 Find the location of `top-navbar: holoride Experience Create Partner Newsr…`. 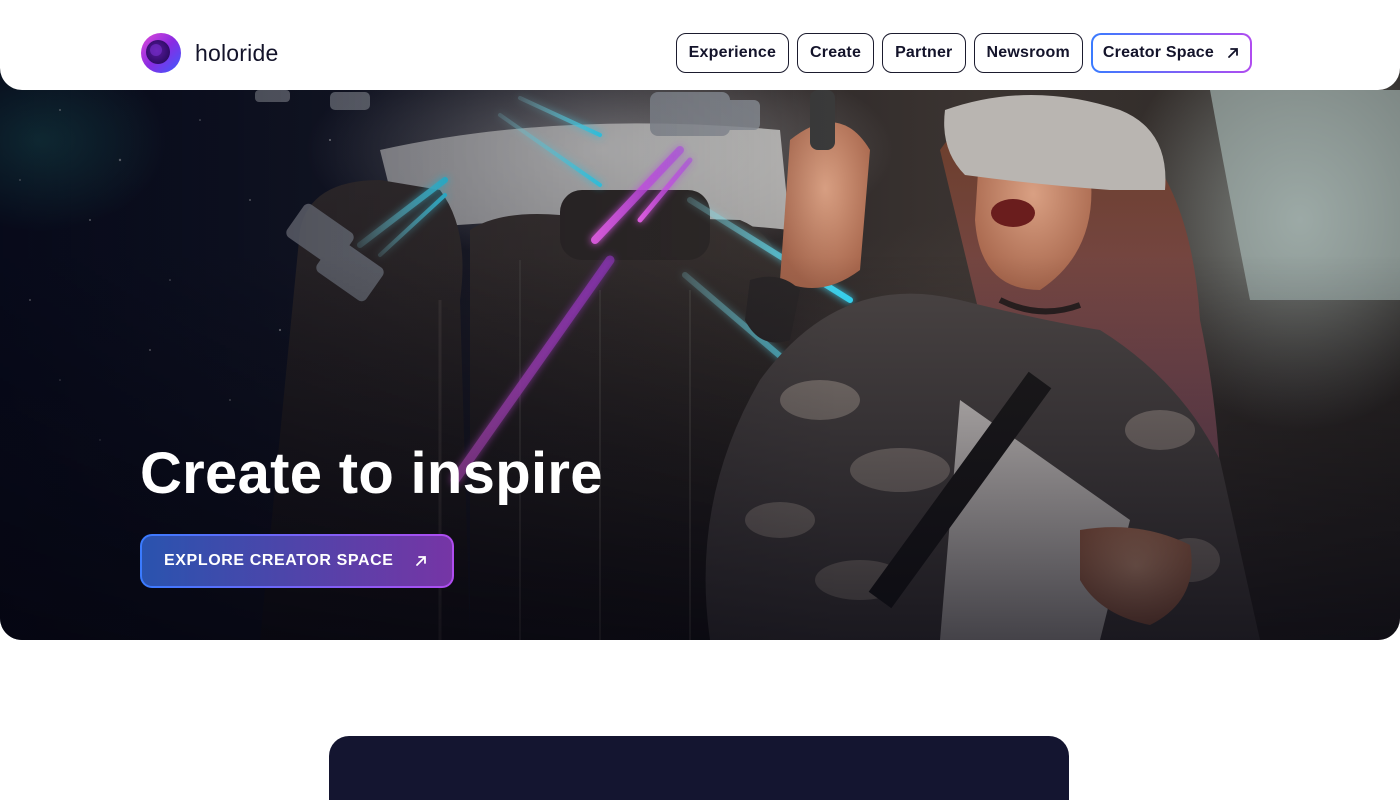

top-navbar: holoride Experience Create Partner Newsr… is located at coordinates (700, 45).